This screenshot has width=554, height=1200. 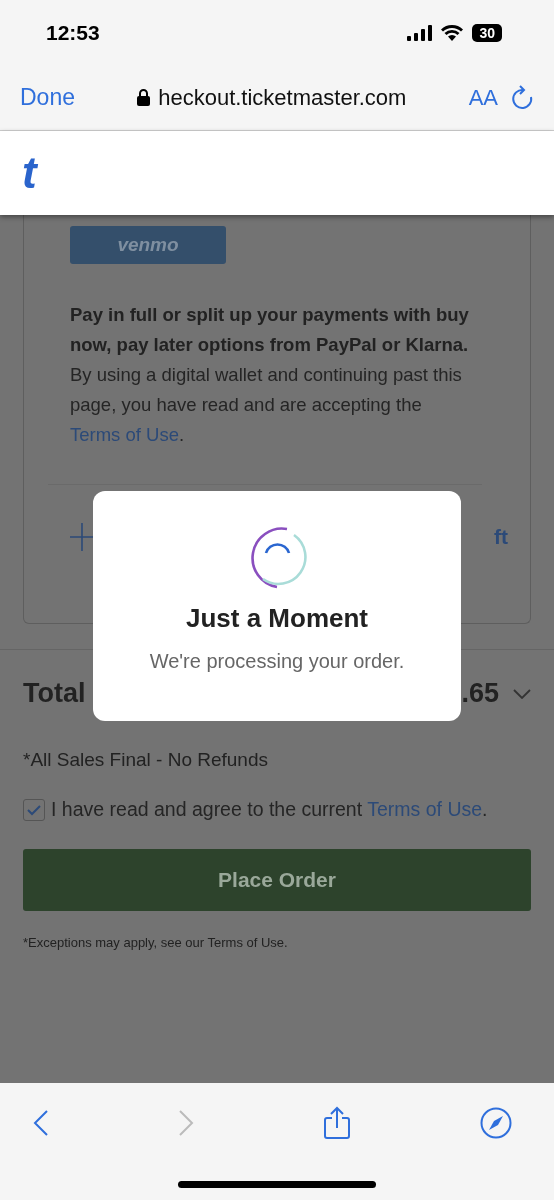 I want to click on payment-info-text: Pay in full or split up your payments with buy now, pay later options from PayPal or Klarna., so click(x=270, y=330).